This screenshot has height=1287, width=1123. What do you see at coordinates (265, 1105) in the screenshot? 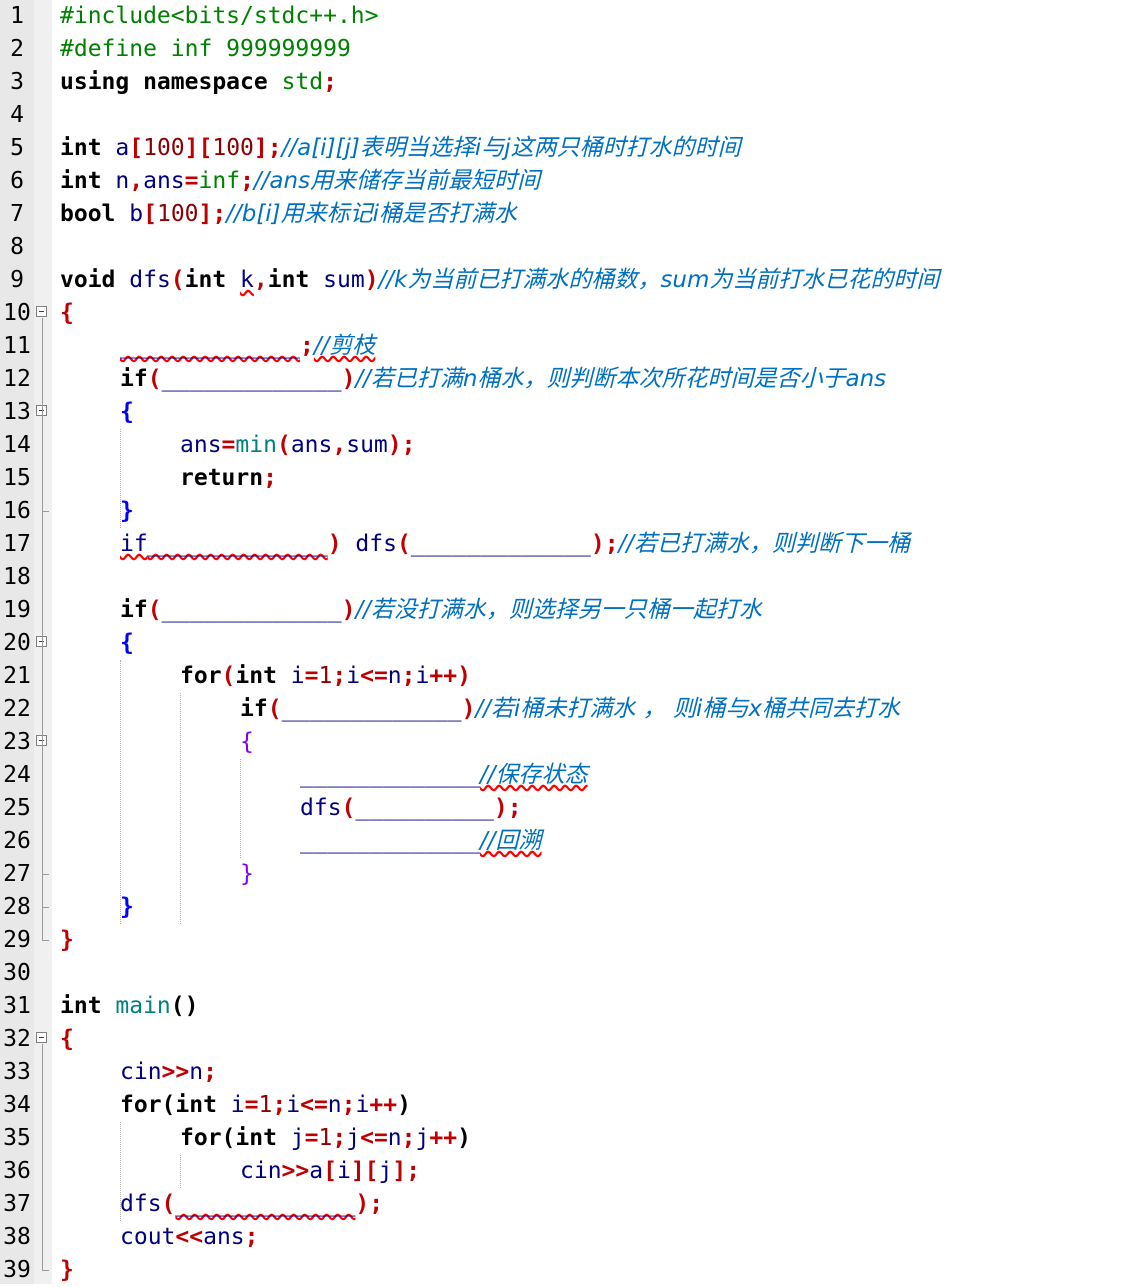
I see `code-token: 1` at bounding box center [265, 1105].